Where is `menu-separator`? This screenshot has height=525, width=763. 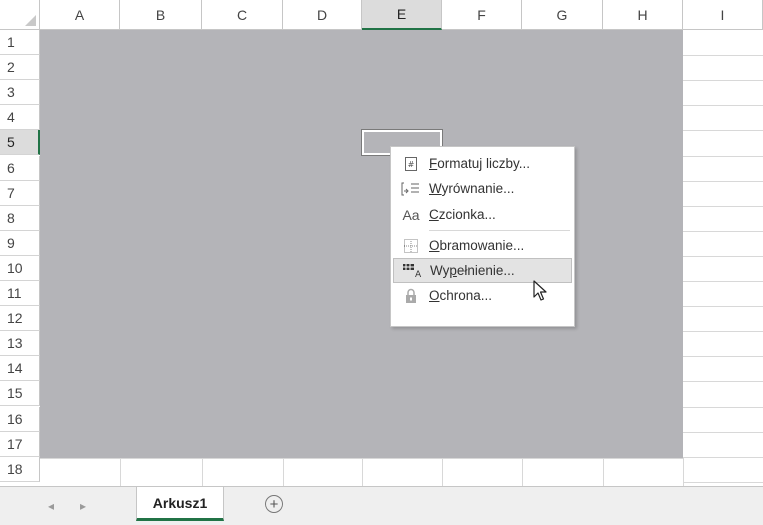
menu-separator is located at coordinates (499, 230).